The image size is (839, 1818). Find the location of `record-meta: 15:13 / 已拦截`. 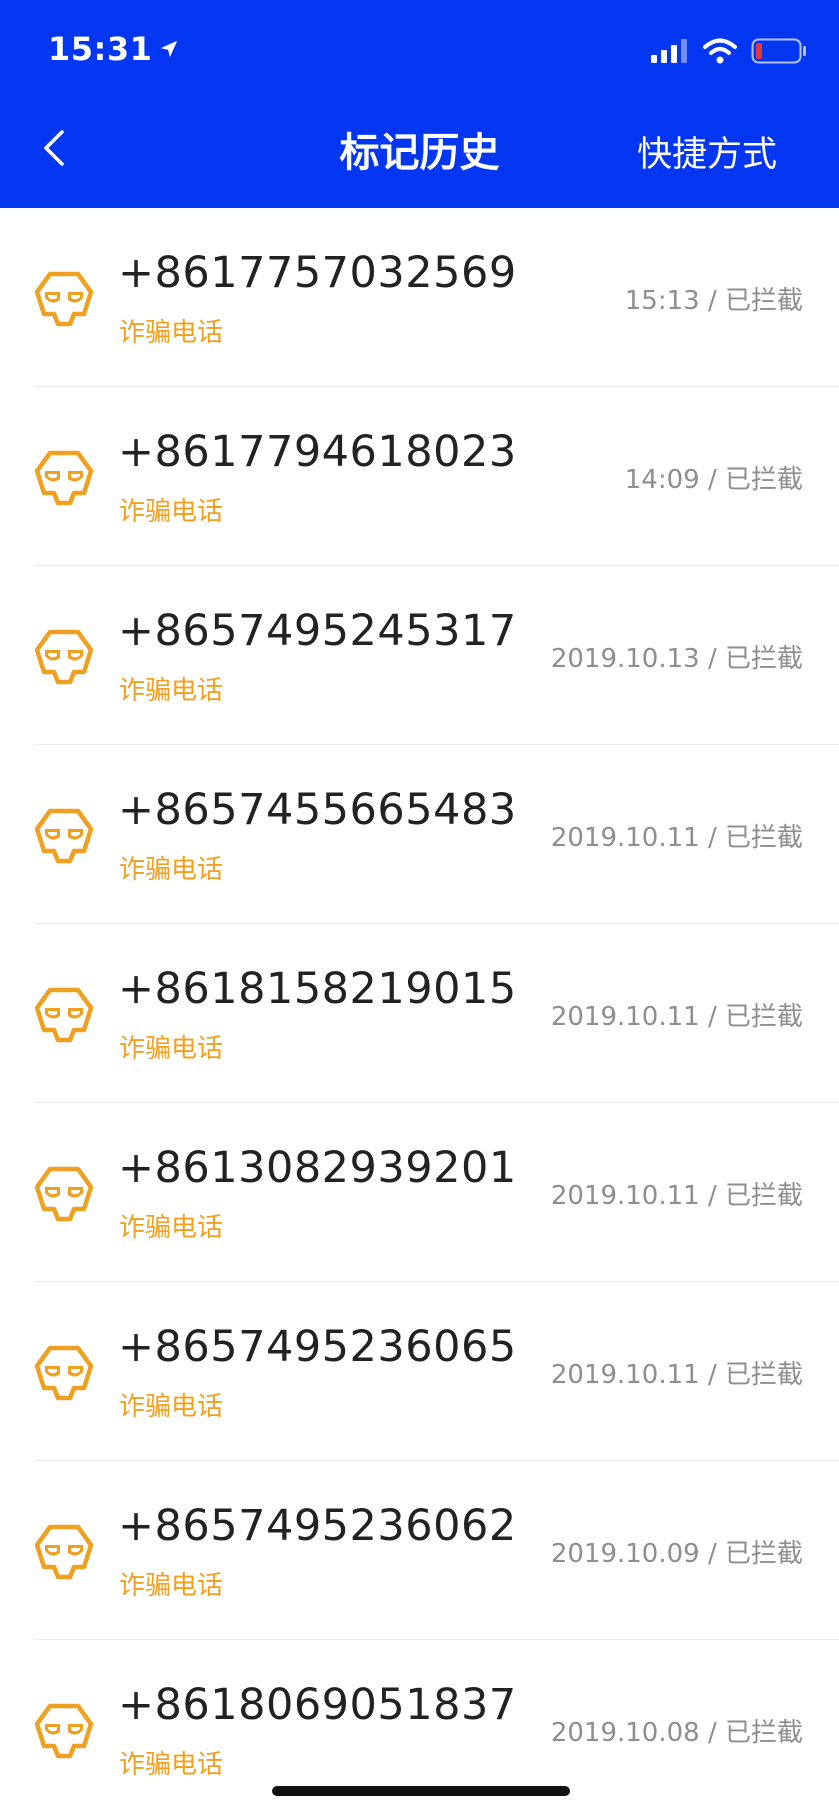

record-meta: 15:13 / 已拦截 is located at coordinates (714, 298).